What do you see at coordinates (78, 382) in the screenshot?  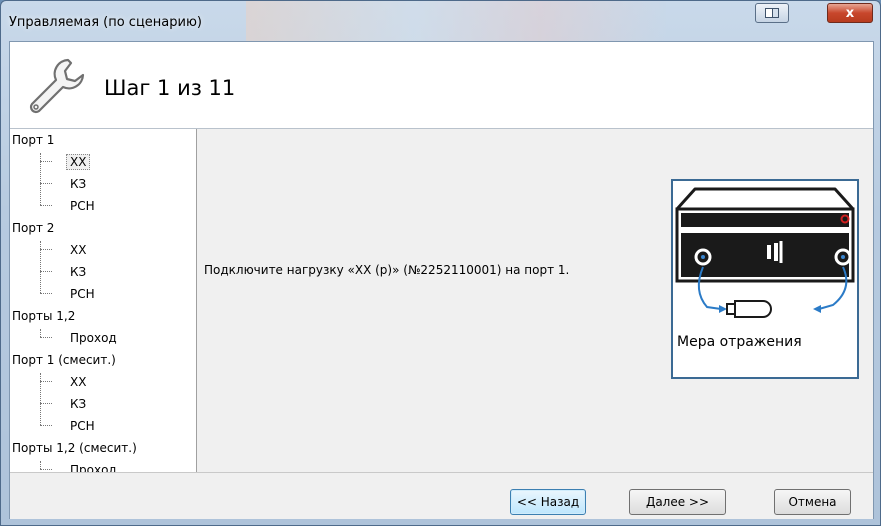 I see `tree-item-port1-mixer-xx: XX` at bounding box center [78, 382].